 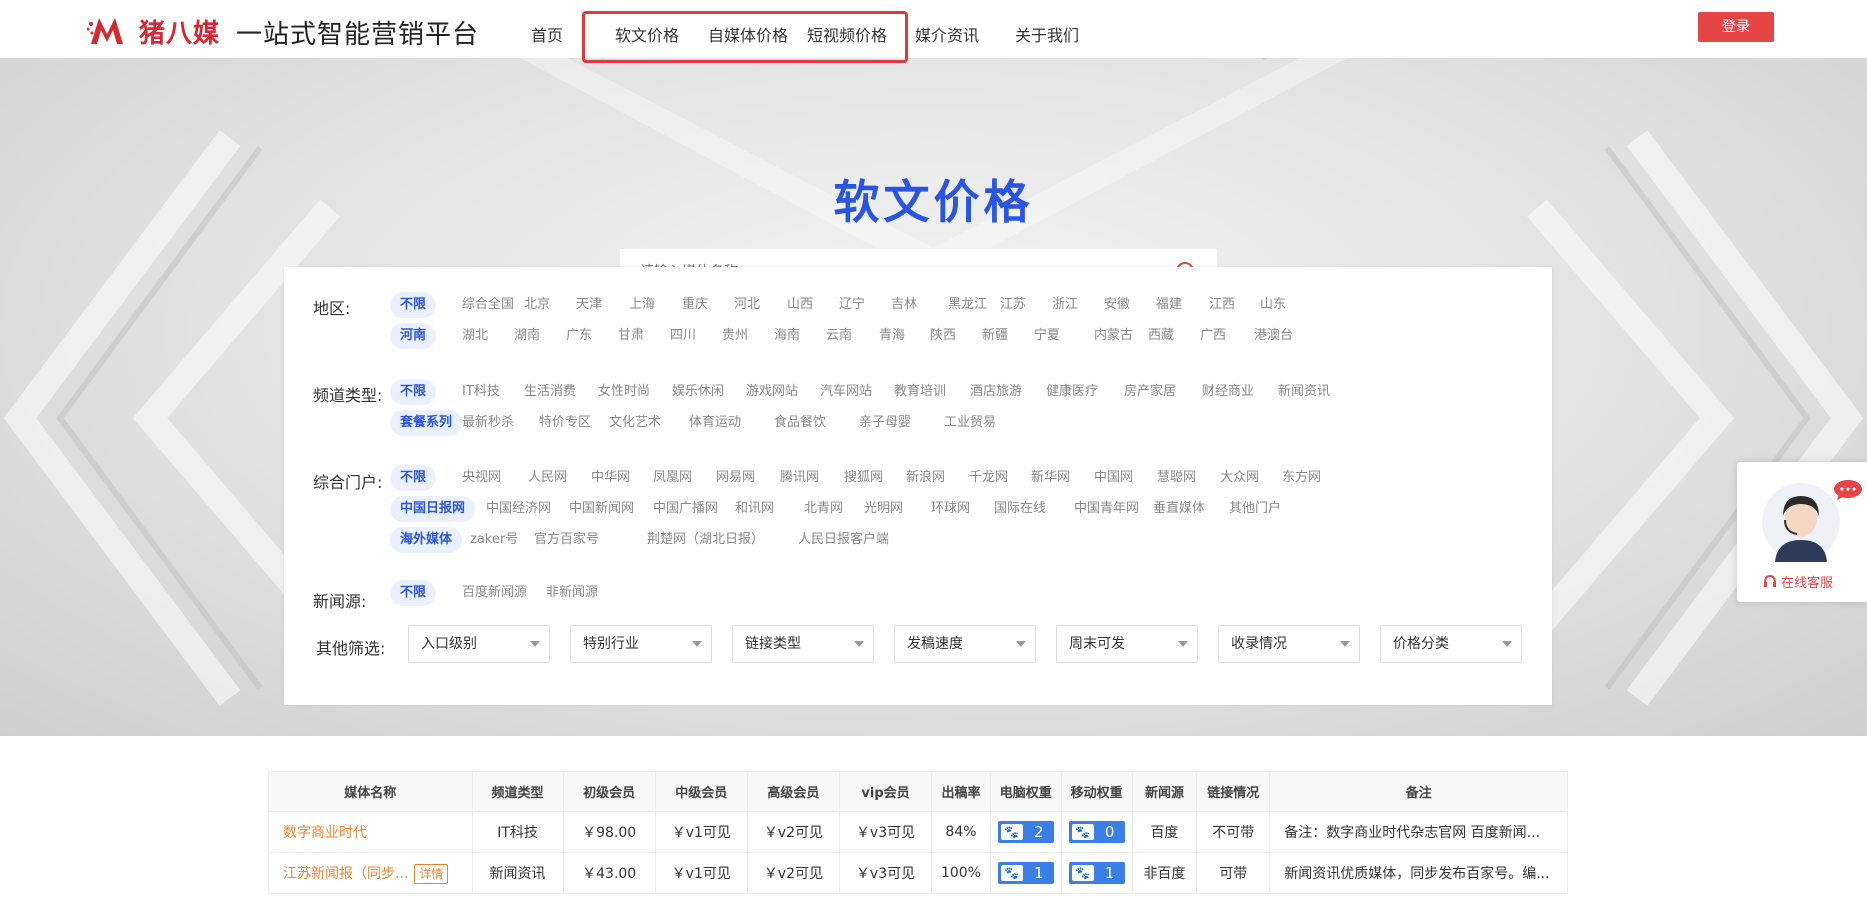 I want to click on filter-option: 山东, so click(x=1273, y=305).